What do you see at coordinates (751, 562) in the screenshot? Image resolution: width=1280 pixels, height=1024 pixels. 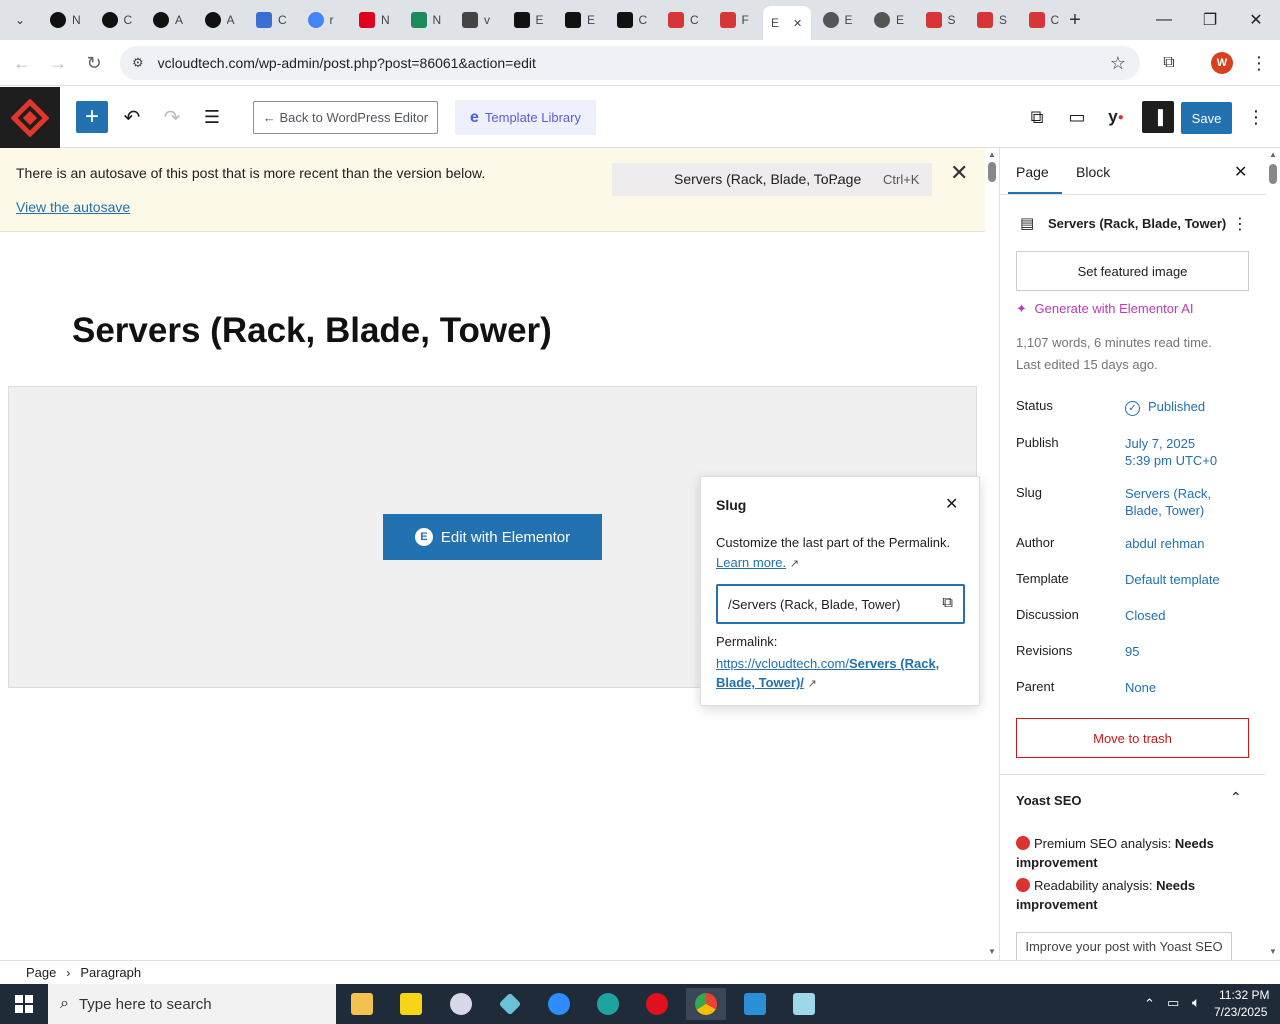 I see `learn-more-link: Learn more.` at bounding box center [751, 562].